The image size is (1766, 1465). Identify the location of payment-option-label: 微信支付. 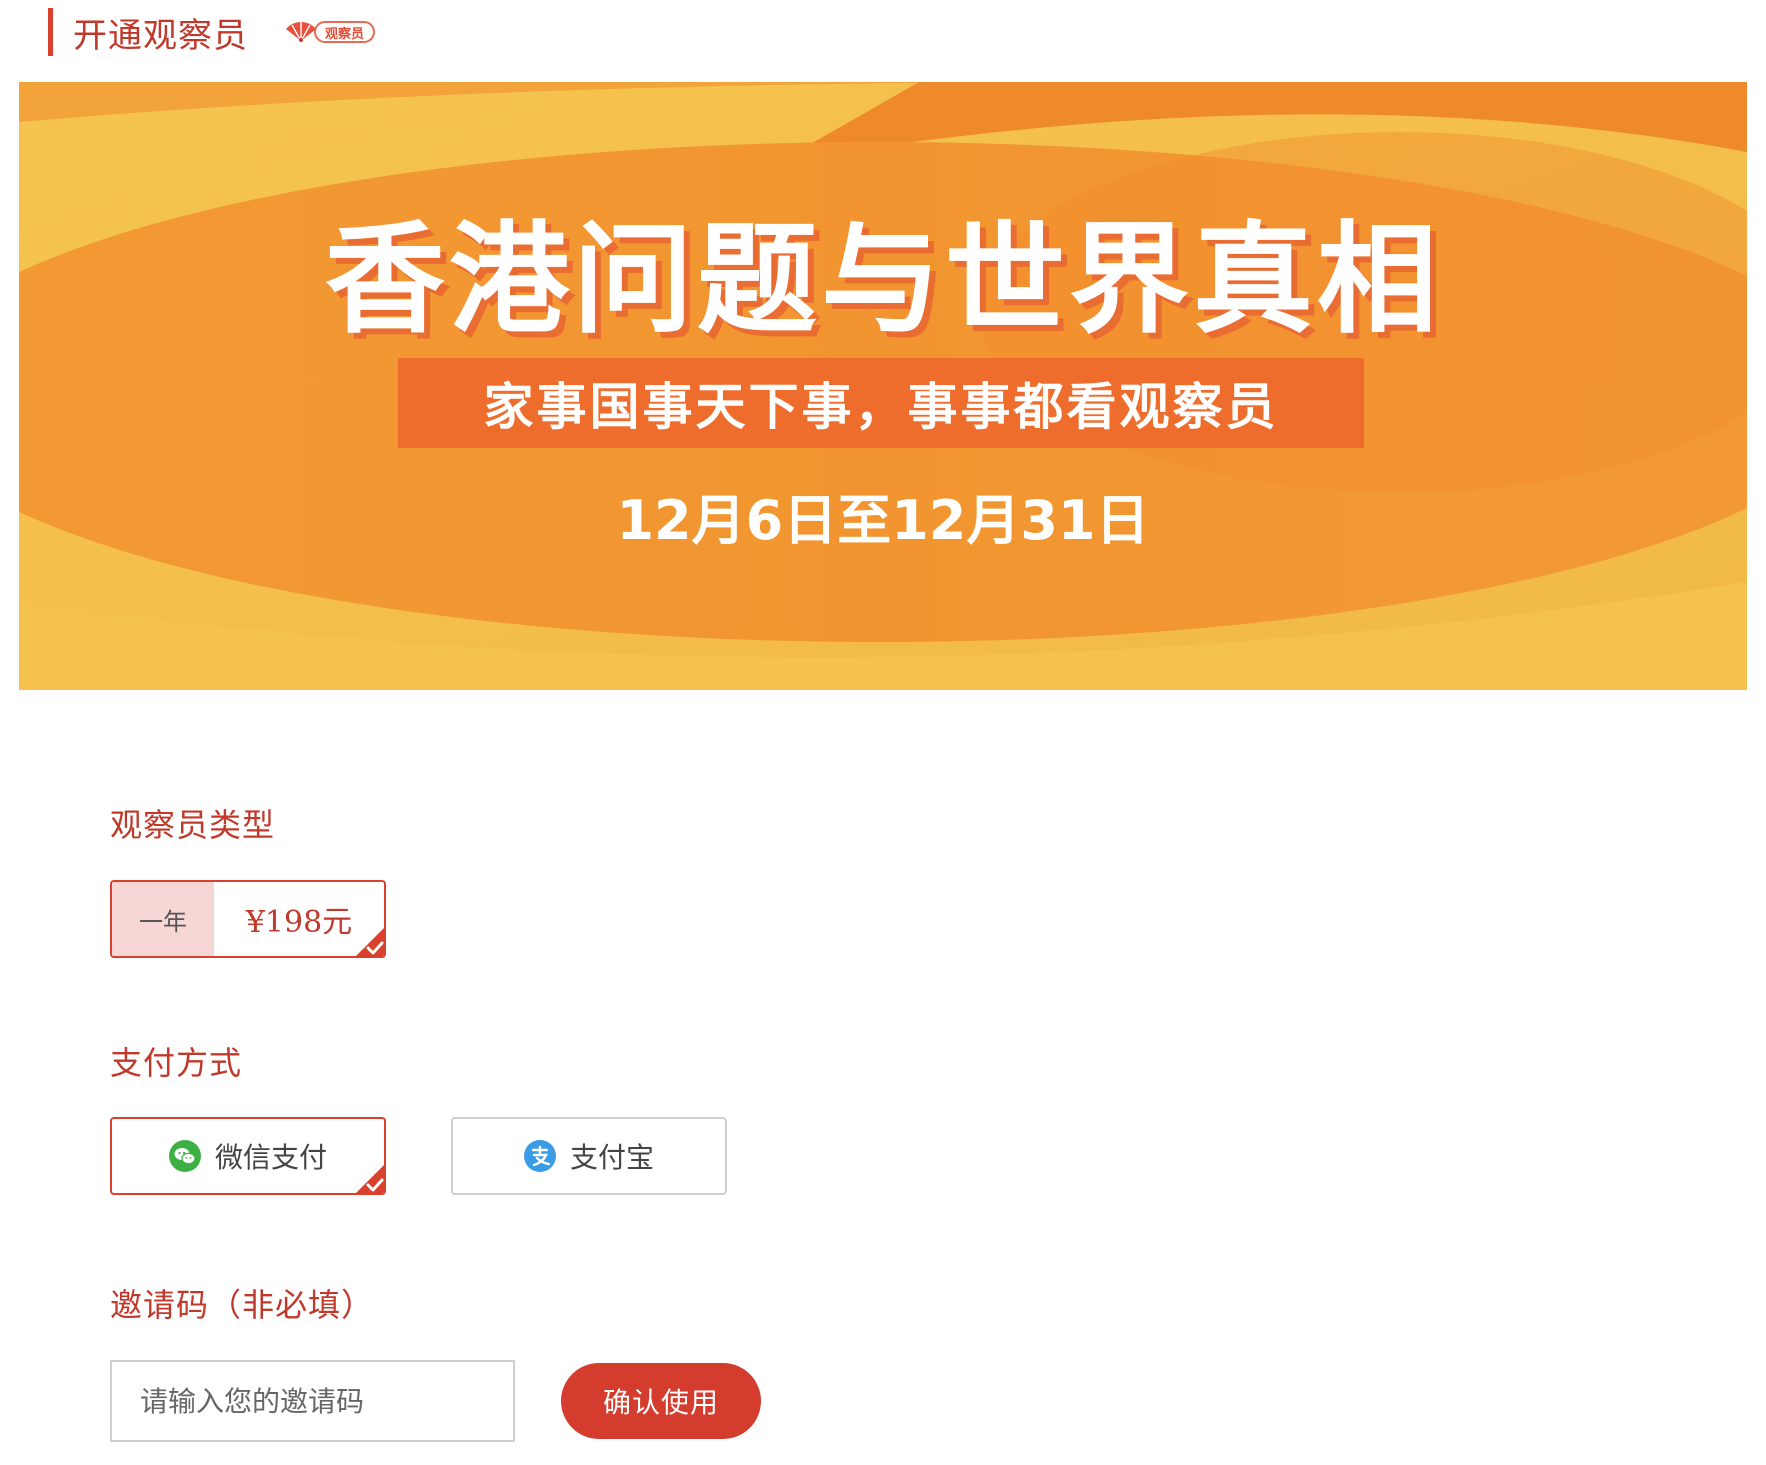
(270, 1157).